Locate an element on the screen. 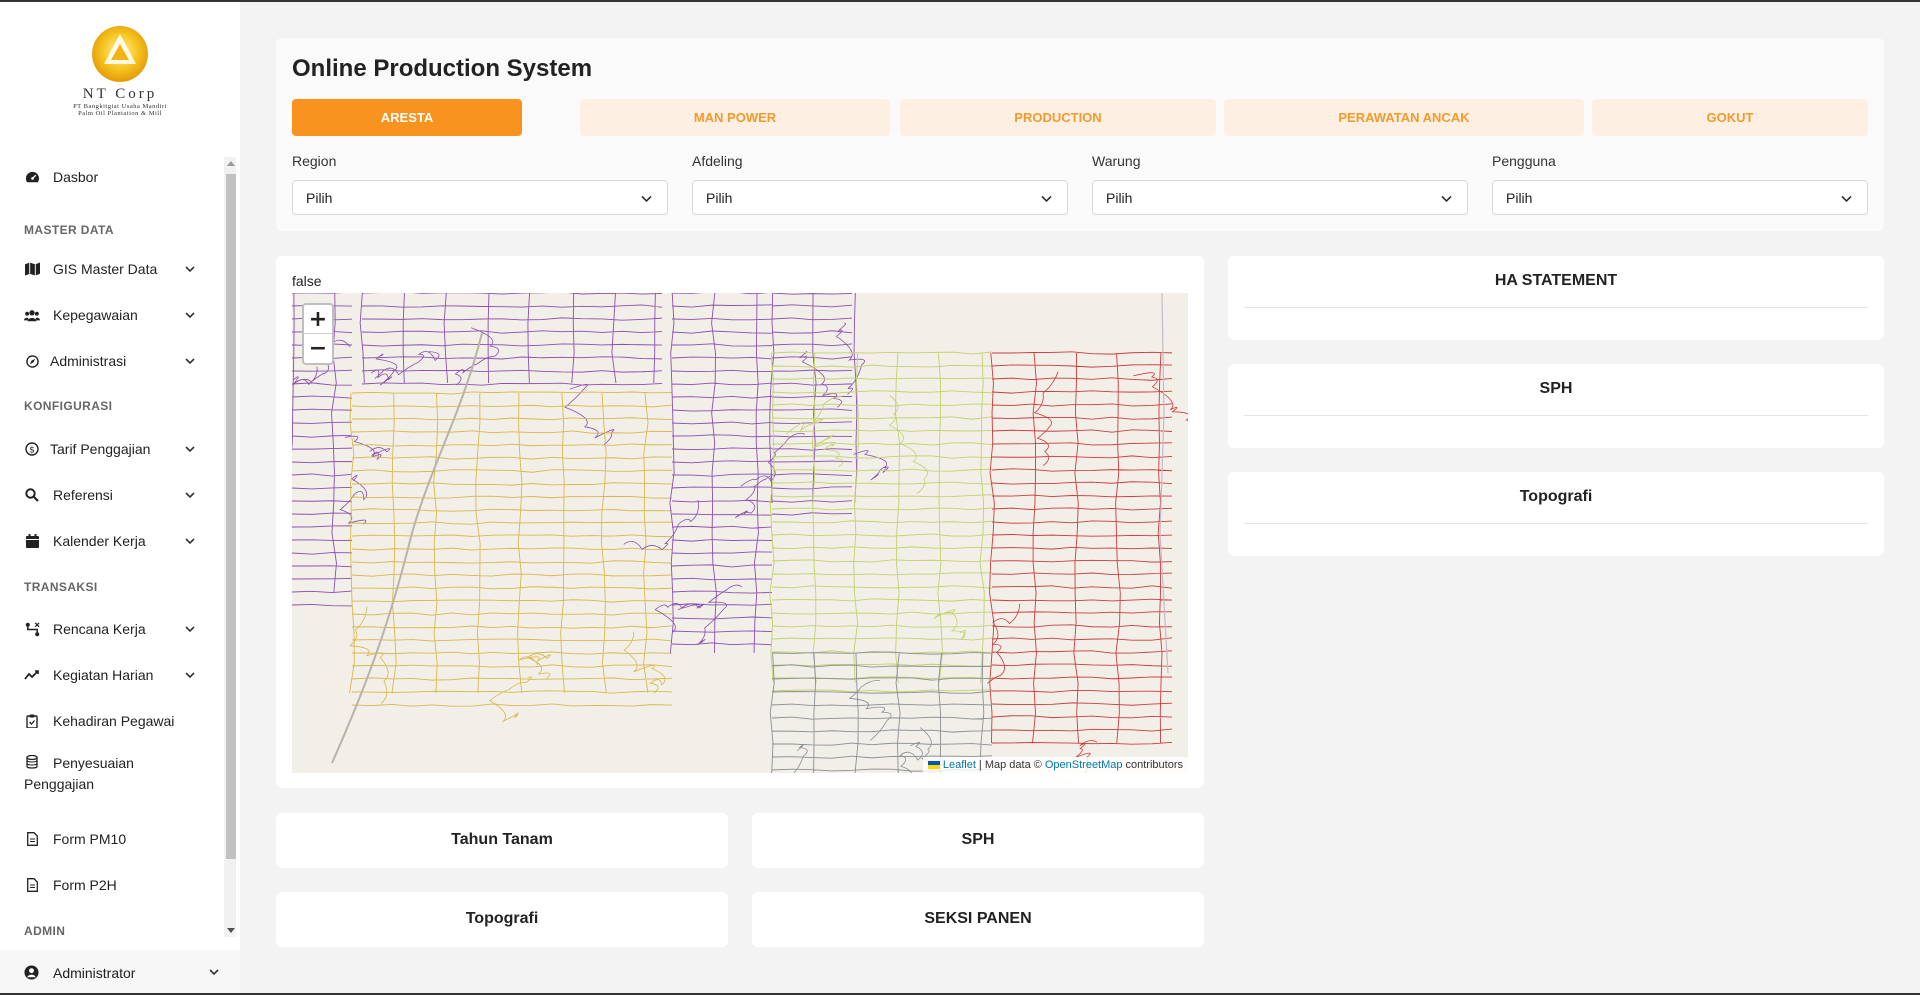 This screenshot has height=995, width=1920. tahun-tanam-card: Tahun Tanam is located at coordinates (502, 840).